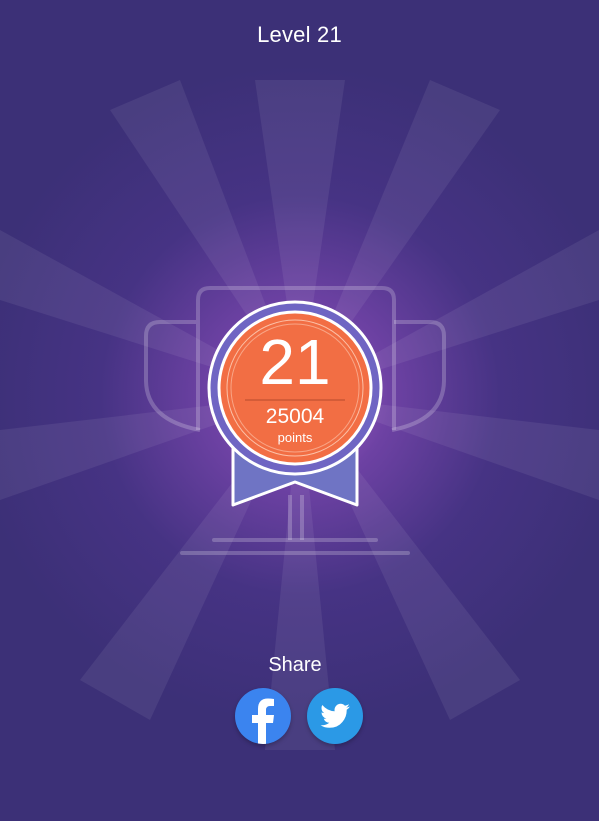 This screenshot has height=821, width=599. Describe the element at coordinates (263, 721) in the screenshot. I see `facebook-icon` at that location.